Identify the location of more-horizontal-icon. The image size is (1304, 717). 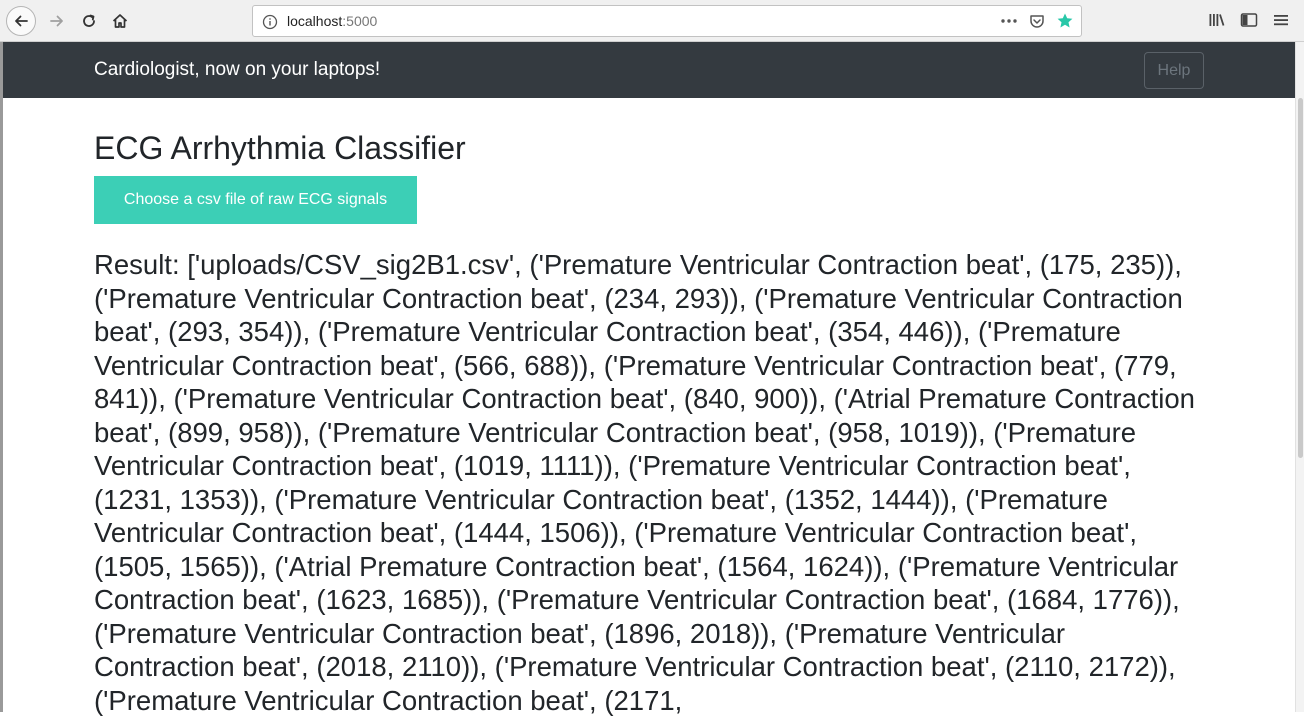
(1009, 21).